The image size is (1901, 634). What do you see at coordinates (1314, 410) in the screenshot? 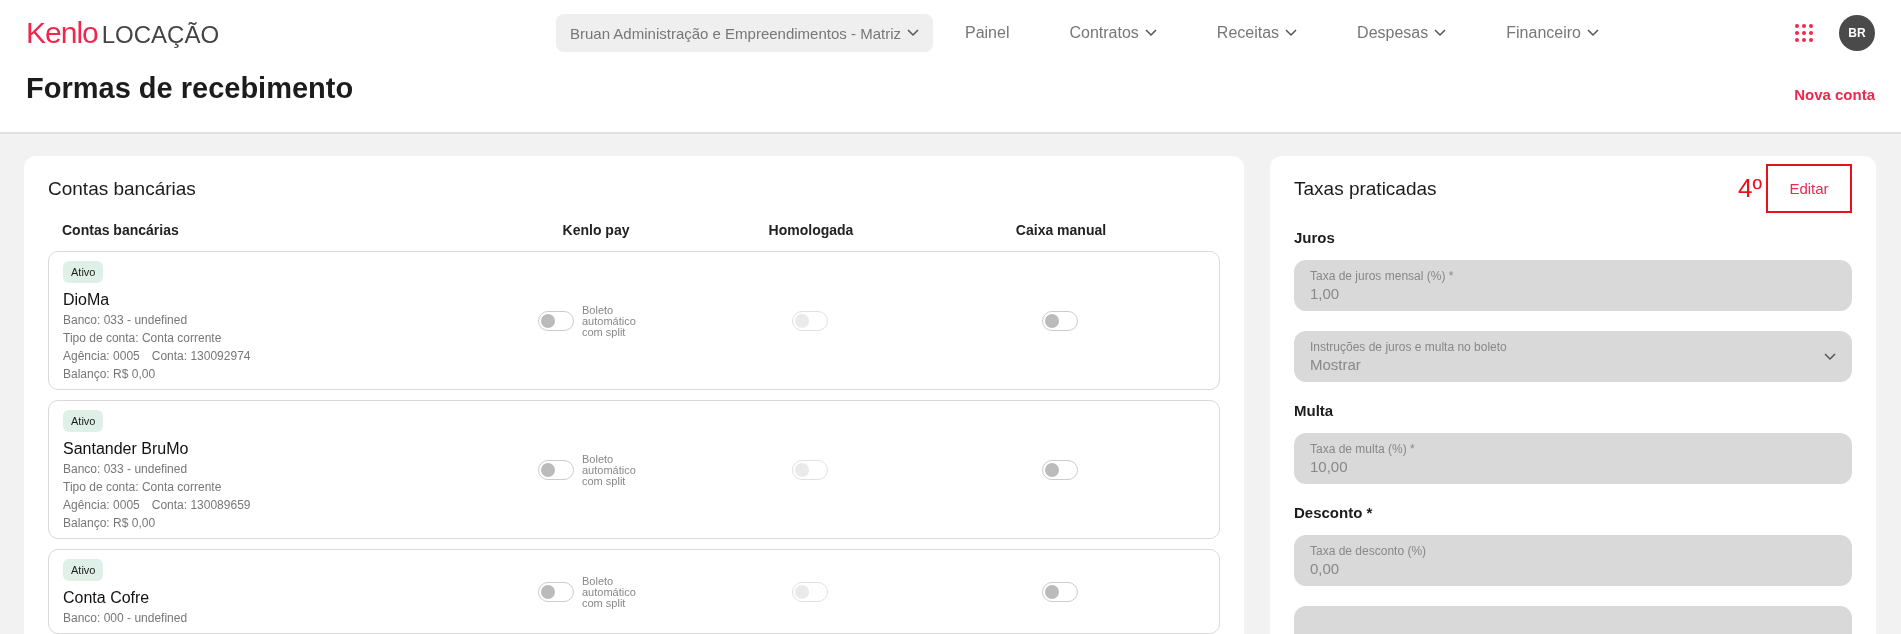
I see `section-heading: Multa` at bounding box center [1314, 410].